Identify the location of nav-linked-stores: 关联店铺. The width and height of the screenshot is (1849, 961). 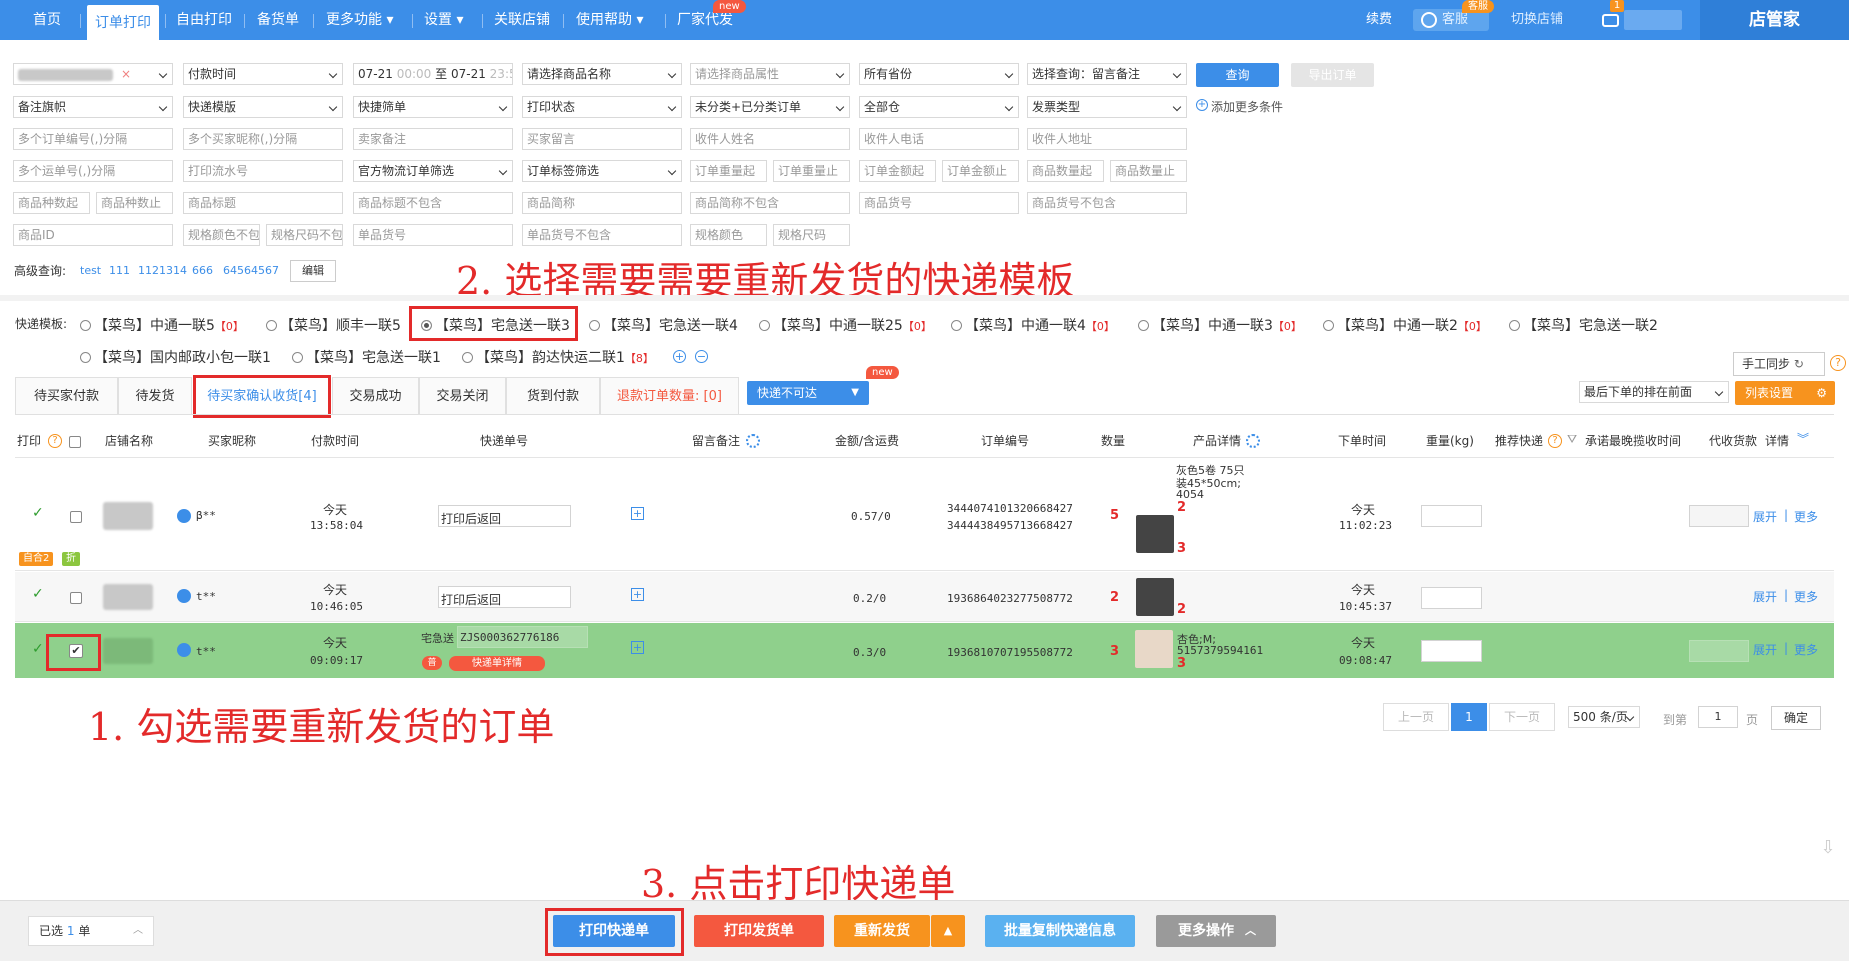
(522, 20).